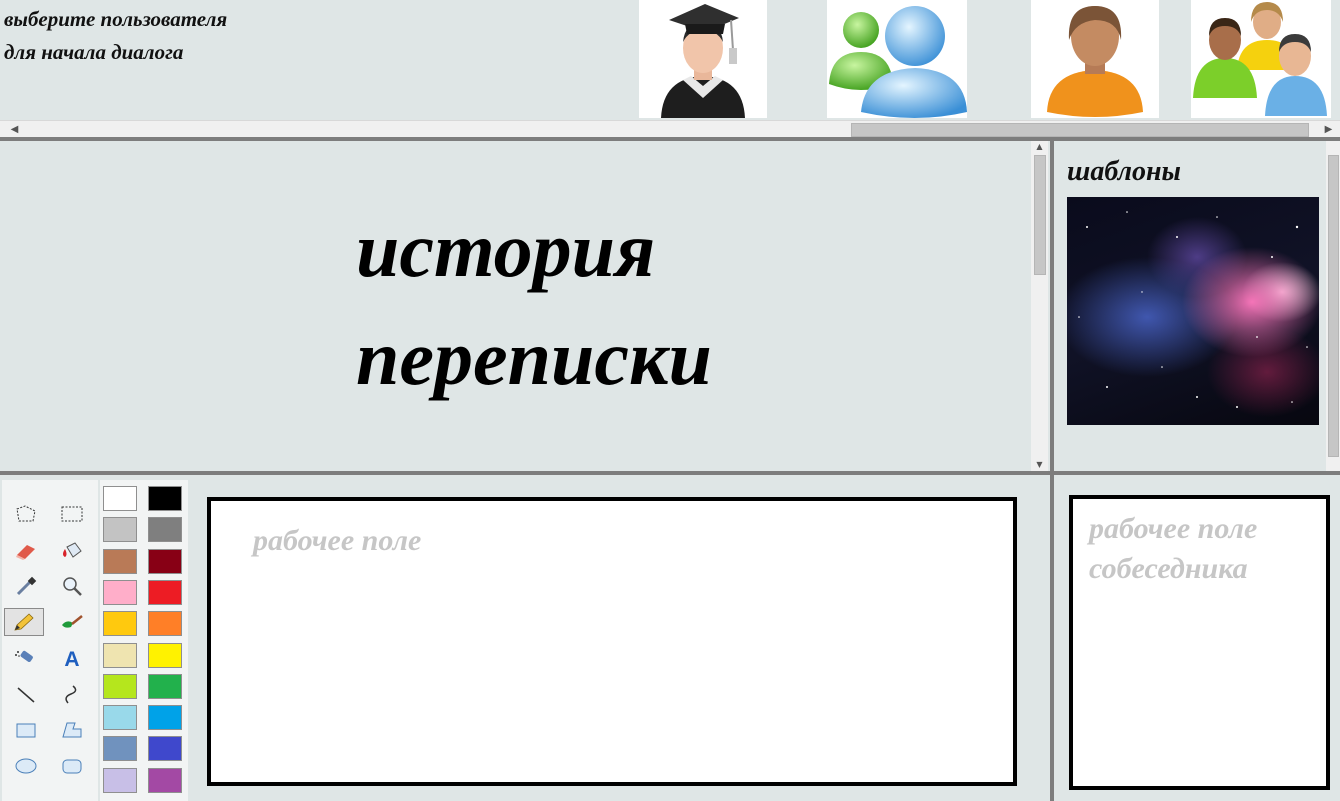 The image size is (1340, 801). Describe the element at coordinates (14, 129) in the screenshot. I see `scroll-left-arrow-icon: ◀` at that location.